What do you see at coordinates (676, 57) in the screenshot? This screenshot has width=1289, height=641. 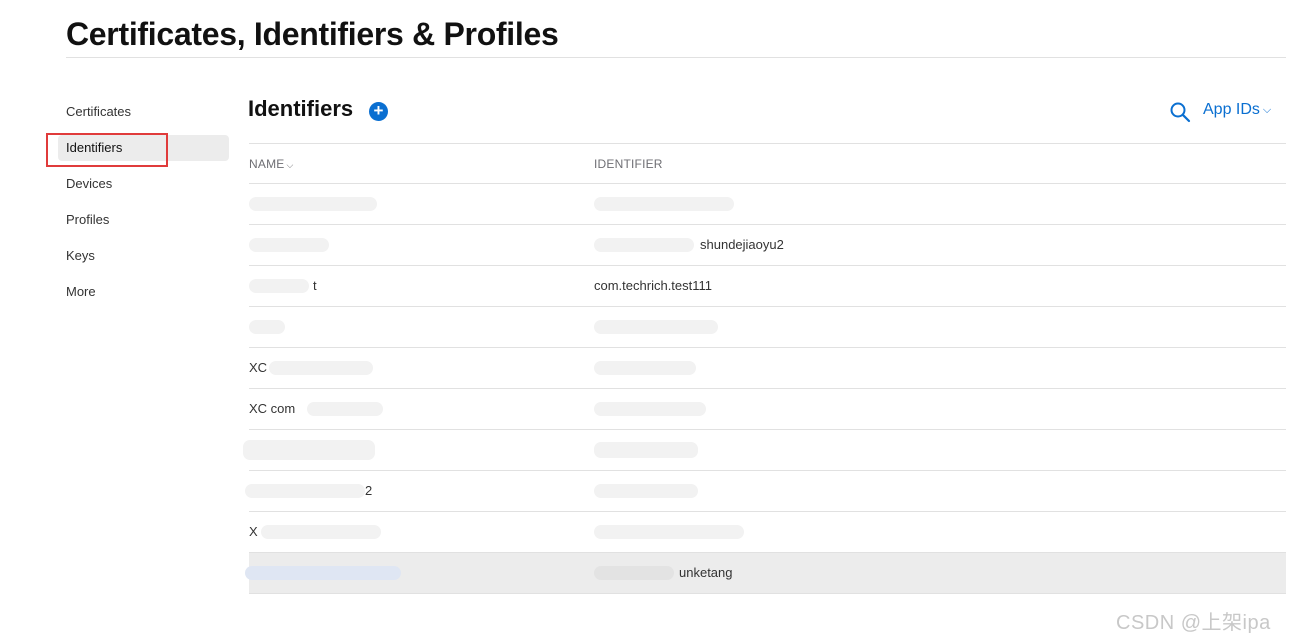 I see `title-divider` at bounding box center [676, 57].